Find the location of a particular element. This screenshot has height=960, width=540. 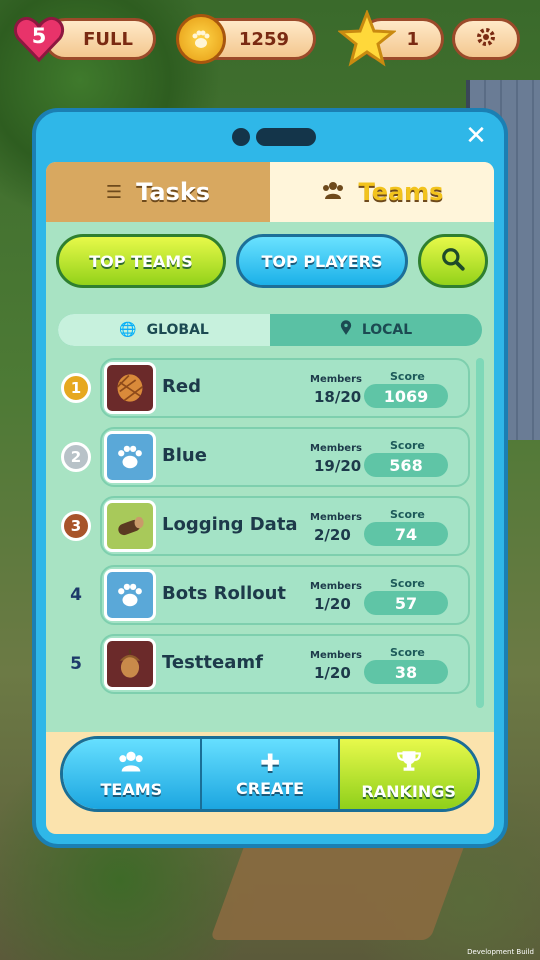

team-card: Red Members 18/20 Score 1069 is located at coordinates (285, 388).